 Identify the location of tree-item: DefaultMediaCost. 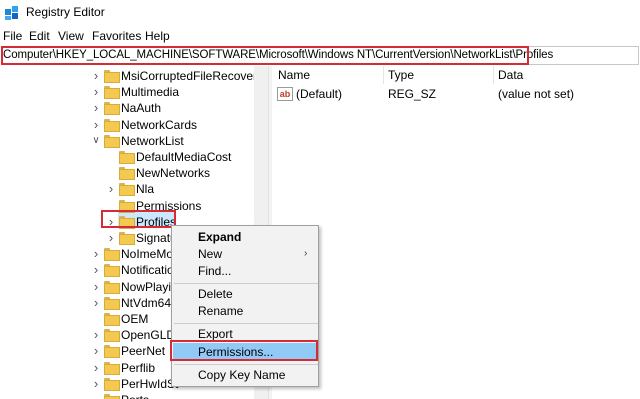
(127, 157).